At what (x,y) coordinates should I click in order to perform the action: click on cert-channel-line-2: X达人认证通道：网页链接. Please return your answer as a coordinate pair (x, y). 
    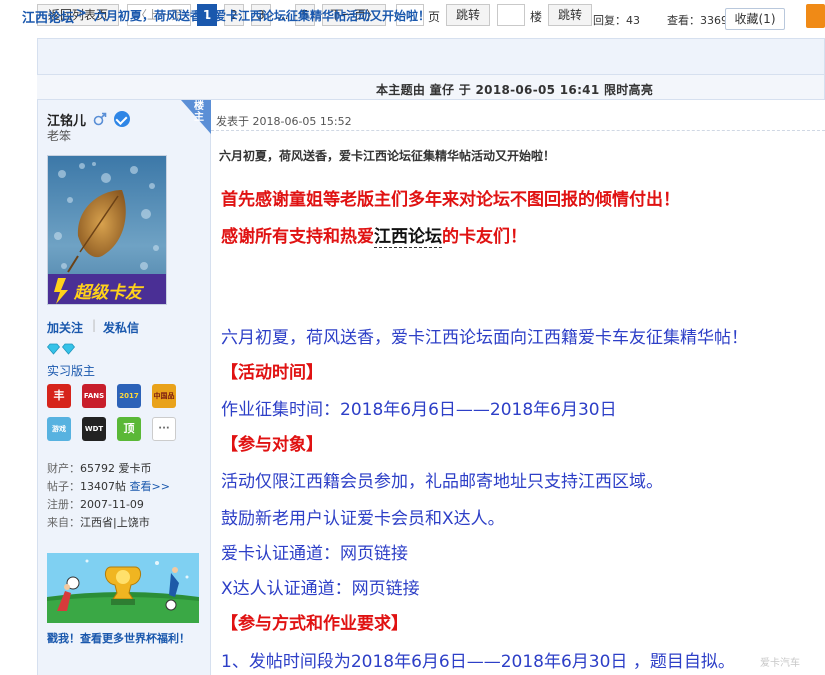
    Looking at the image, I should click on (320, 586).